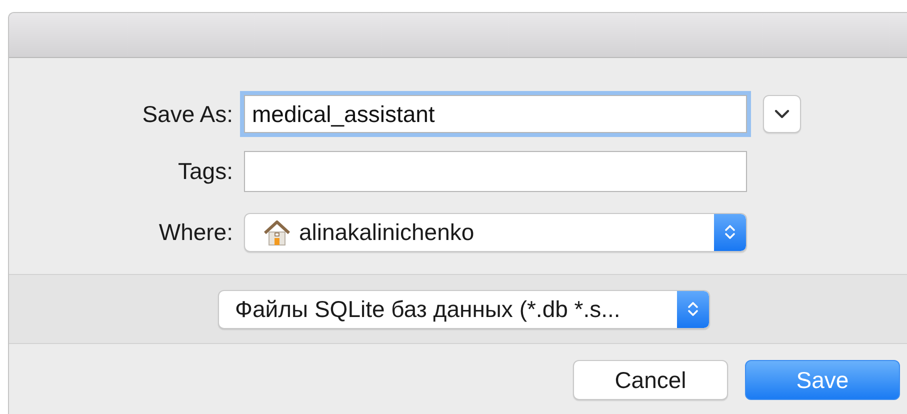 This screenshot has height=414, width=907. Describe the element at coordinates (495, 171) in the screenshot. I see `tags-field` at that location.